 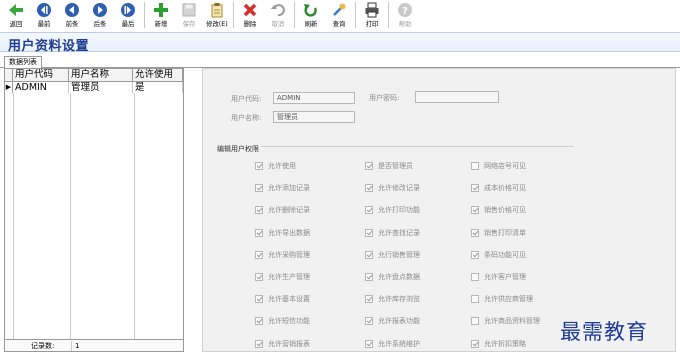 I want to click on first-record-icon, so click(x=44, y=10).